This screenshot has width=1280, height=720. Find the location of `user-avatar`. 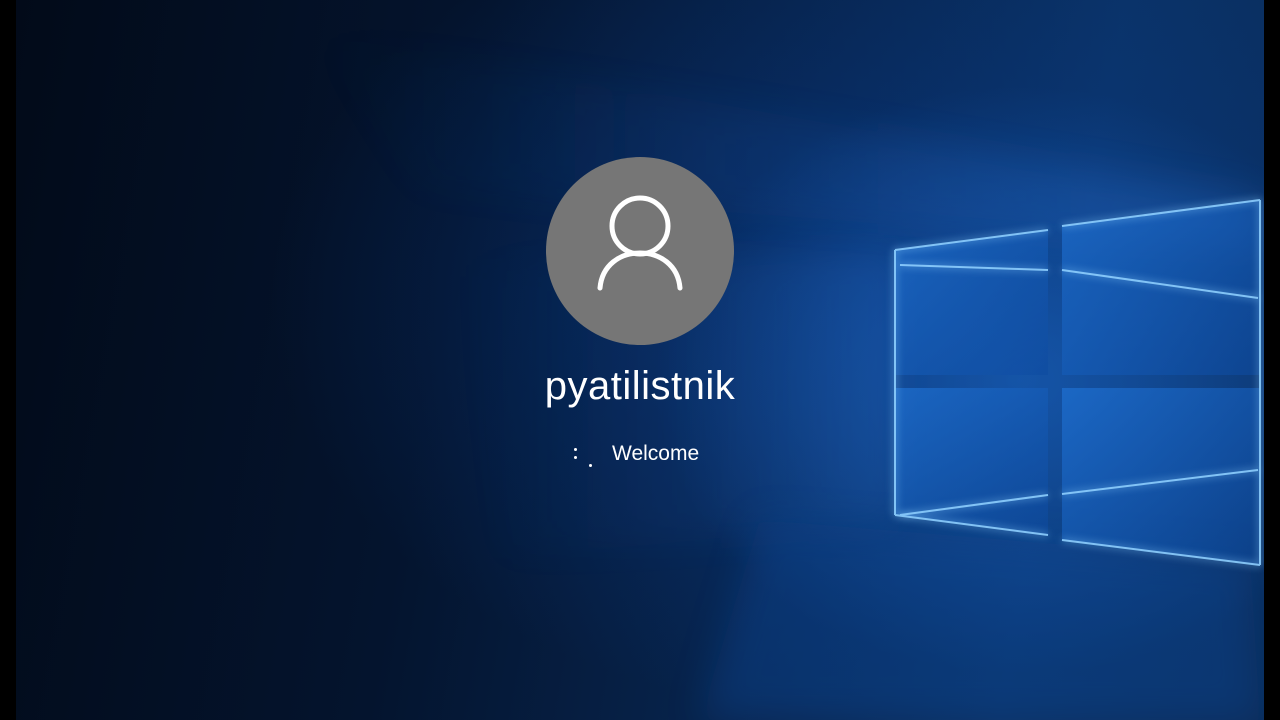

user-avatar is located at coordinates (640, 251).